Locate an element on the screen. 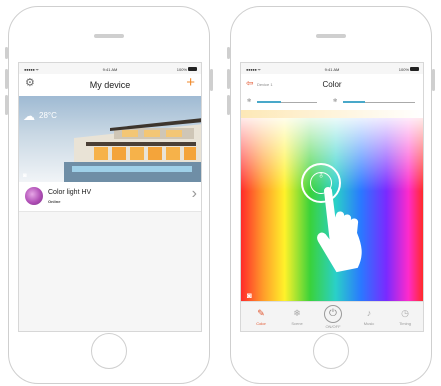 The width and height of the screenshot is (441, 386). tab-on-off: ⏻ ON/OFF is located at coordinates (333, 316).